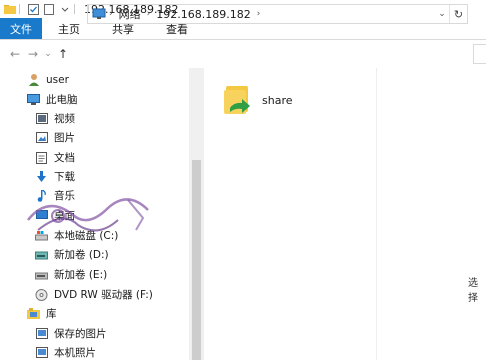  Describe the element at coordinates (64, 119) in the screenshot. I see `sidebar-item-label: 视频` at that location.